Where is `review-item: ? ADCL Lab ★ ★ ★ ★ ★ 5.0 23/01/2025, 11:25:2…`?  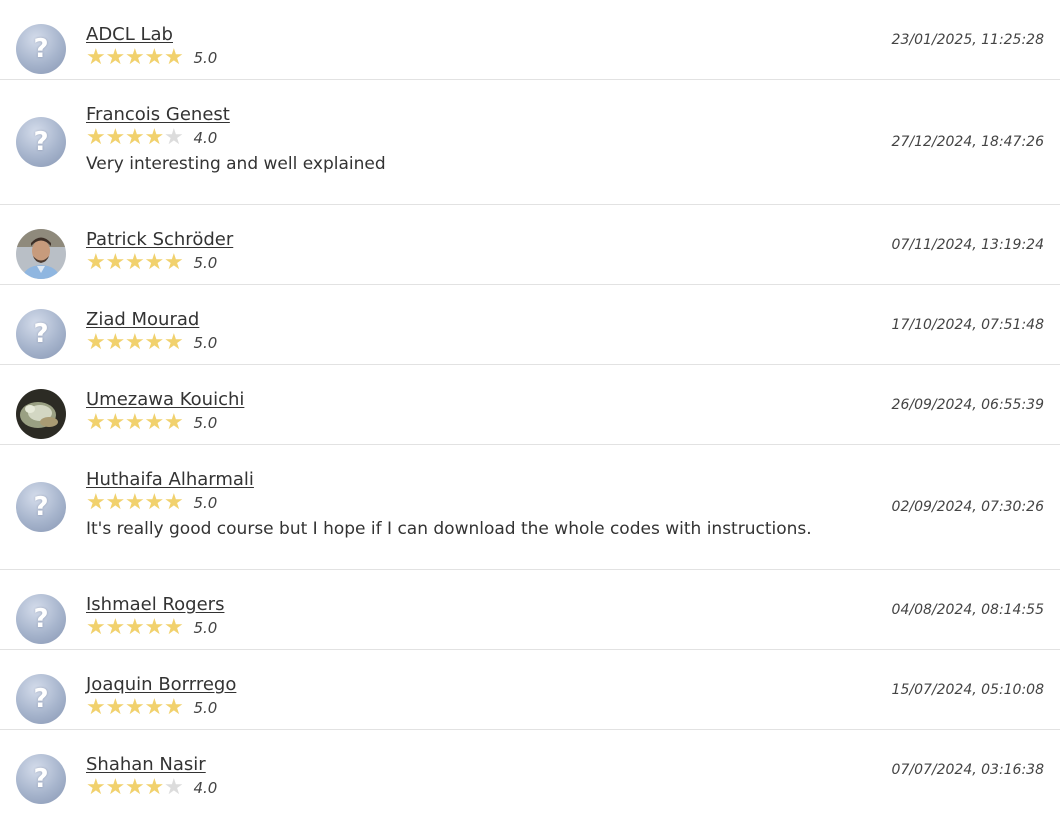
review-item: ? ADCL Lab ★ ★ ★ ★ ★ 5.0 23/01/2025, 11:25:2… is located at coordinates (530, 40).